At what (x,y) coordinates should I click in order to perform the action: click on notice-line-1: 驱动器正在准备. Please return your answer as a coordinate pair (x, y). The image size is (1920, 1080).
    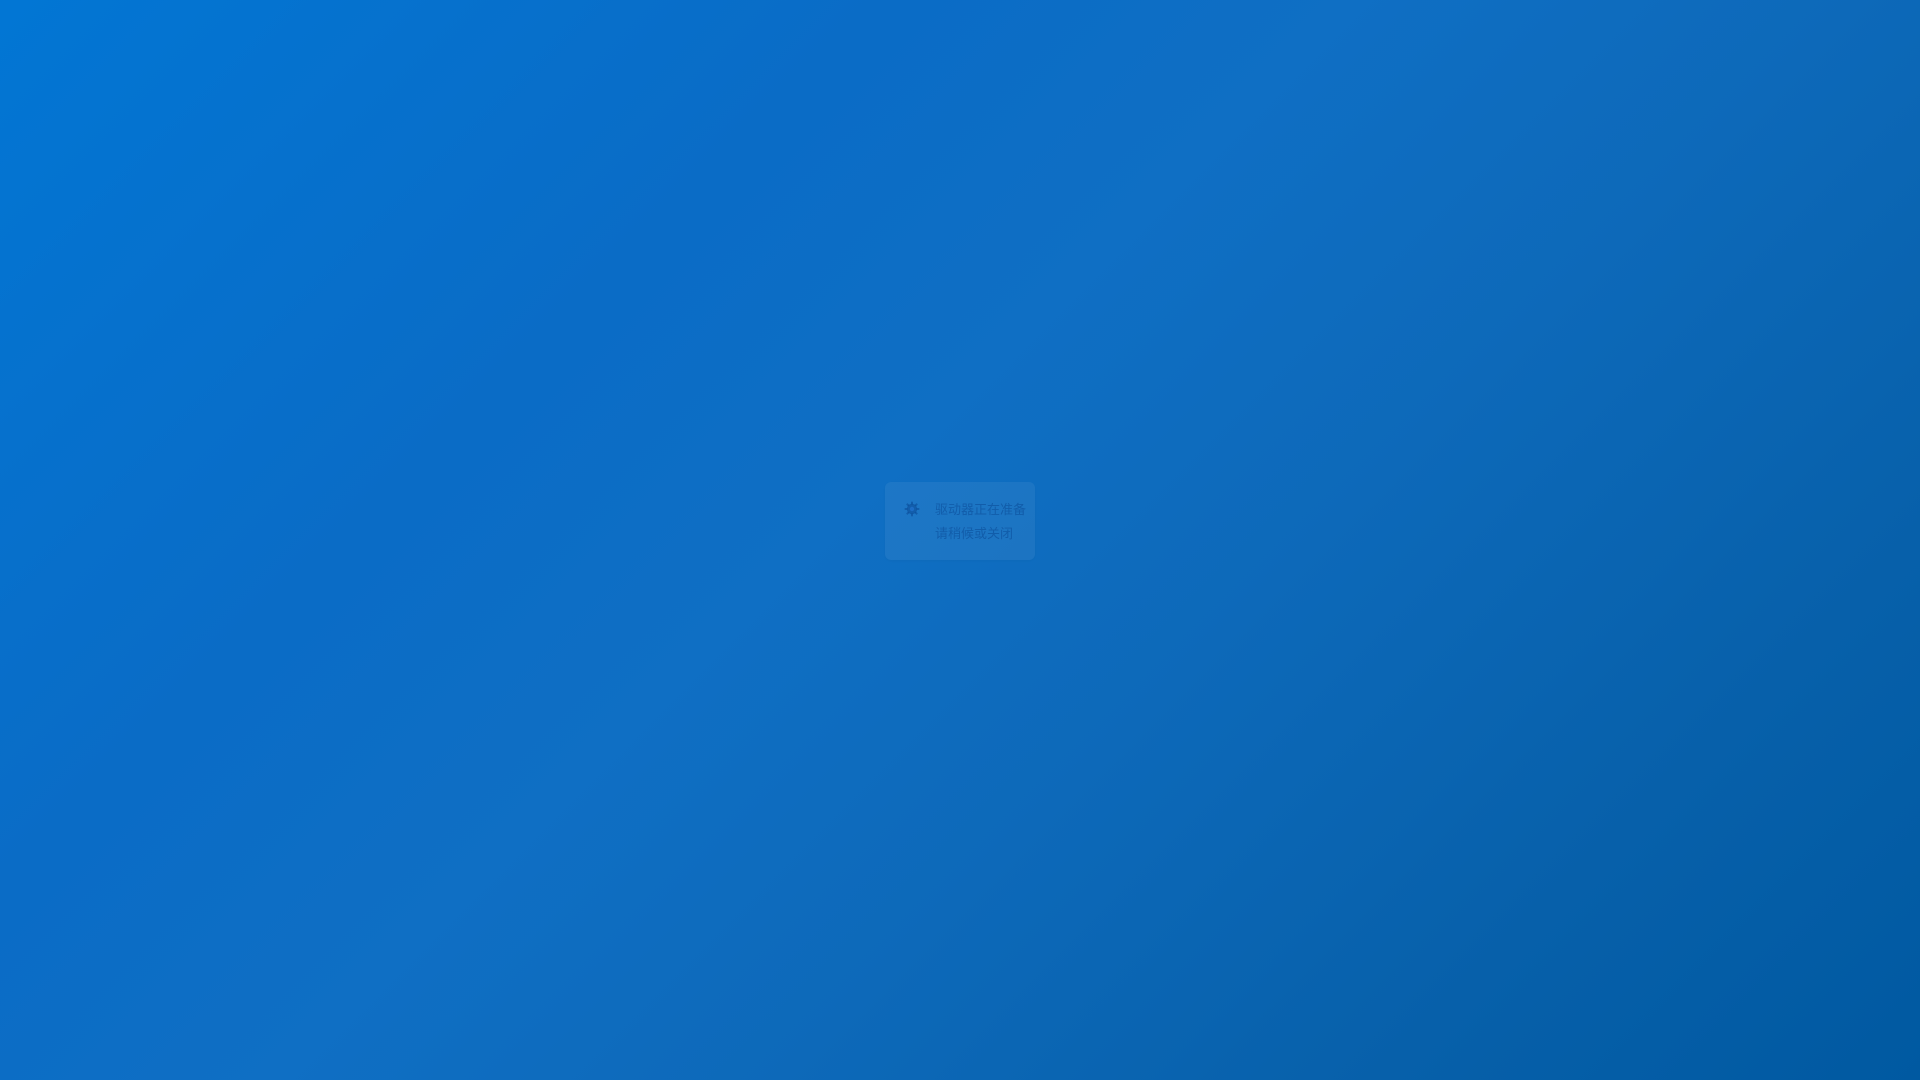
    Looking at the image, I should click on (981, 510).